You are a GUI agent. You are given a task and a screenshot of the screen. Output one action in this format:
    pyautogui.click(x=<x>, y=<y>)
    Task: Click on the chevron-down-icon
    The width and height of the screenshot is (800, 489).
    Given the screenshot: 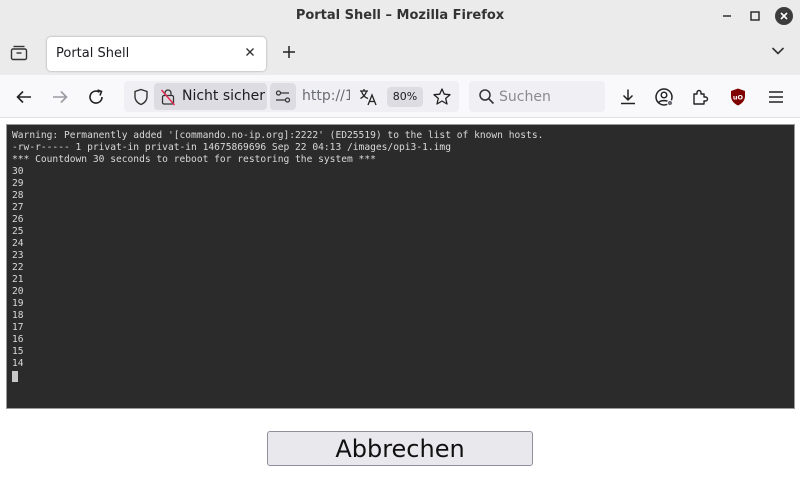 What is the action you would take?
    pyautogui.click(x=778, y=51)
    